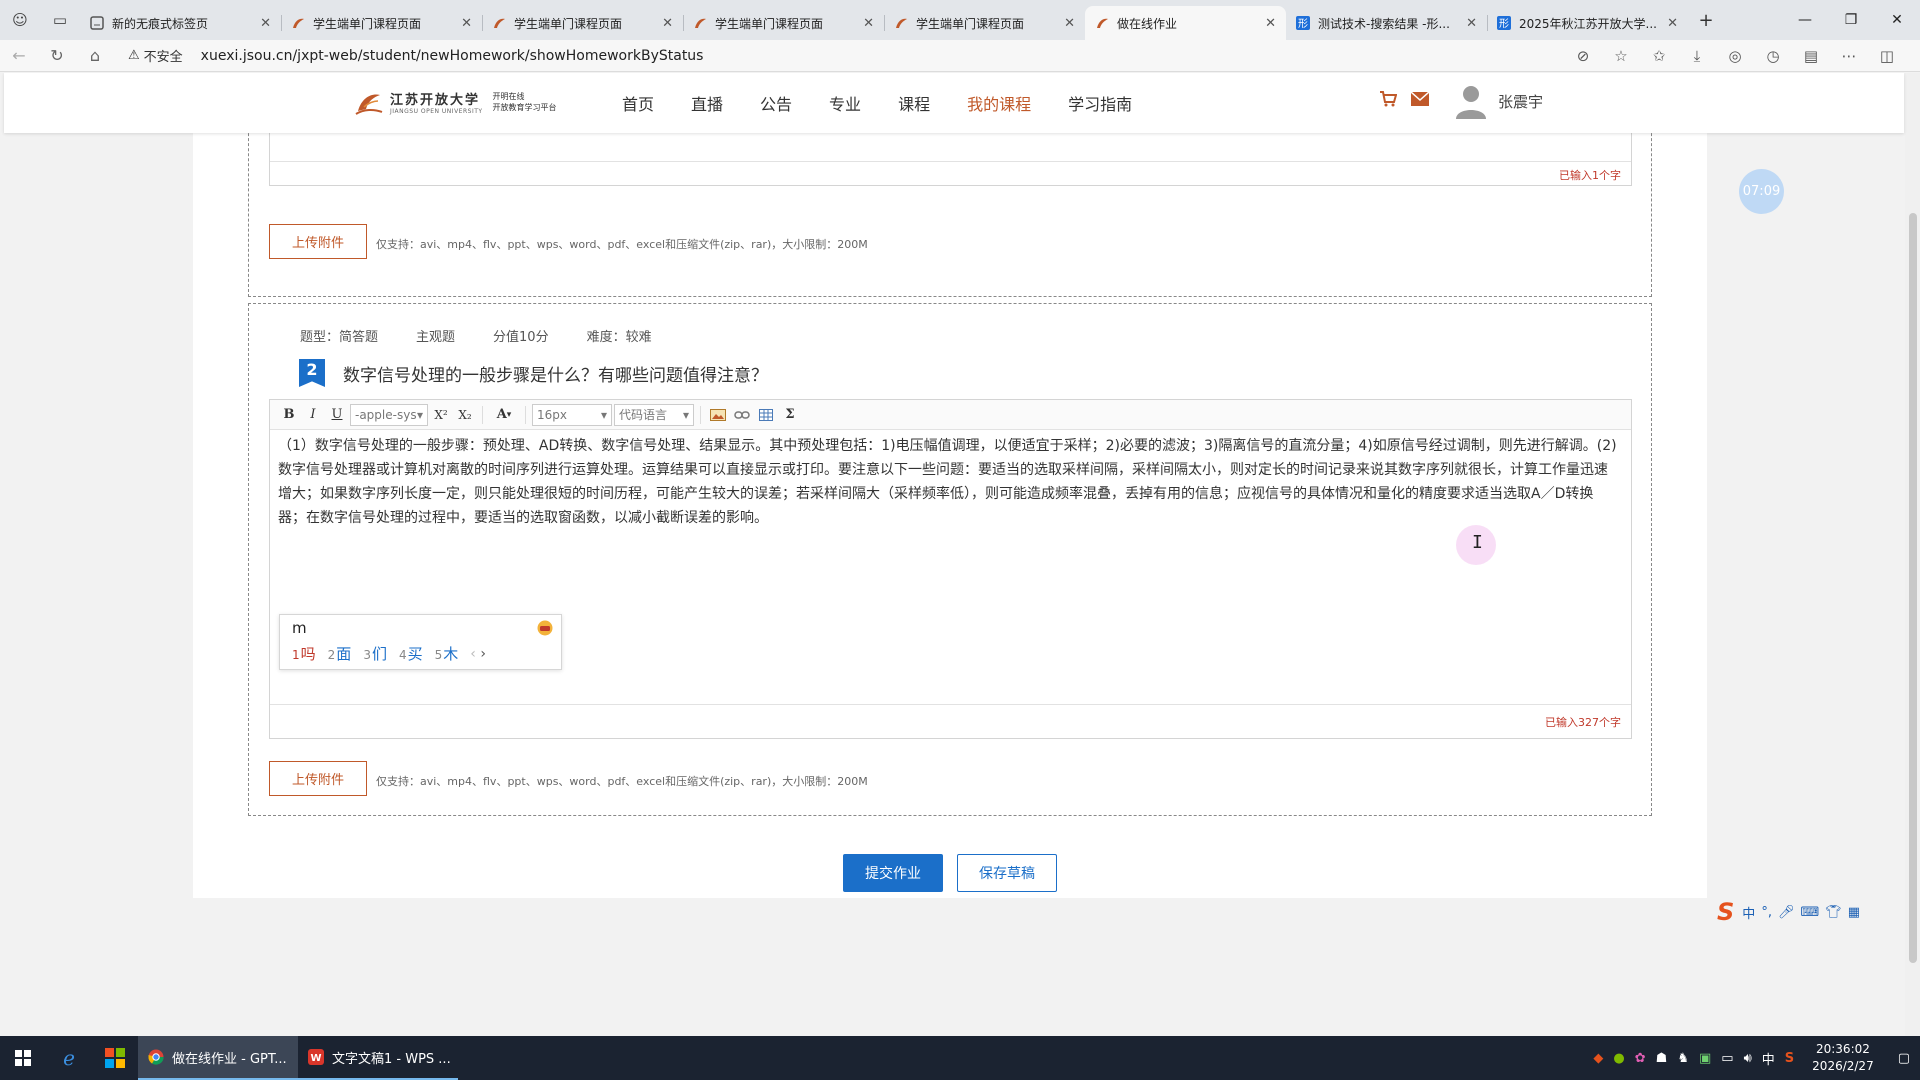 The width and height of the screenshot is (1920, 1080). I want to click on superscript-button: X², so click(441, 415).